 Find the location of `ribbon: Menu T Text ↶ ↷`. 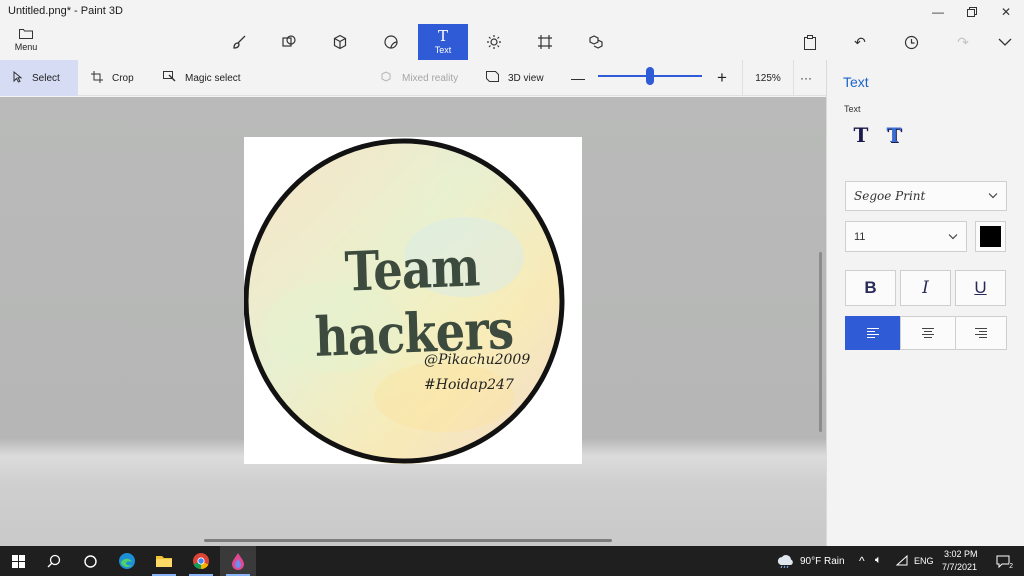

ribbon: Menu T Text ↶ ↷ is located at coordinates (512, 42).